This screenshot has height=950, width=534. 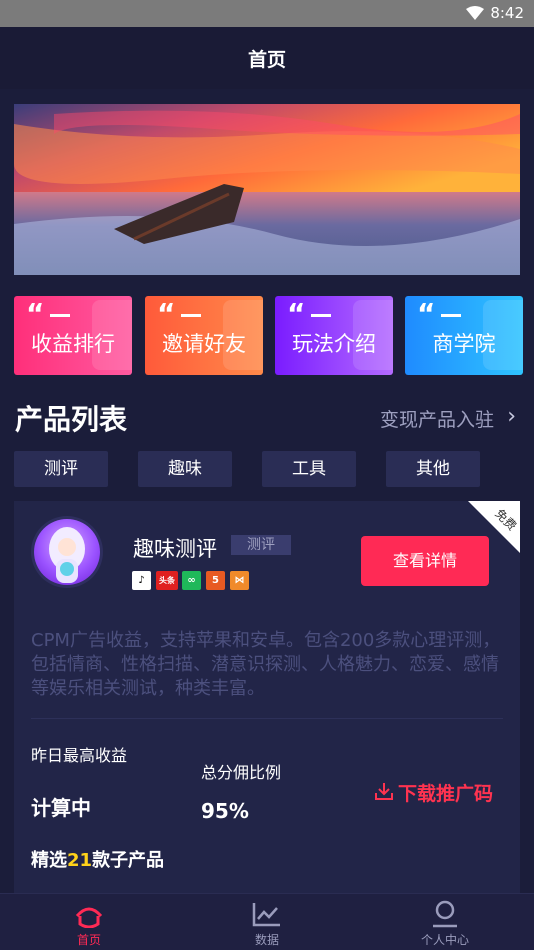 What do you see at coordinates (141, 580) in the screenshot?
I see `tiktok-icon: ♪` at bounding box center [141, 580].